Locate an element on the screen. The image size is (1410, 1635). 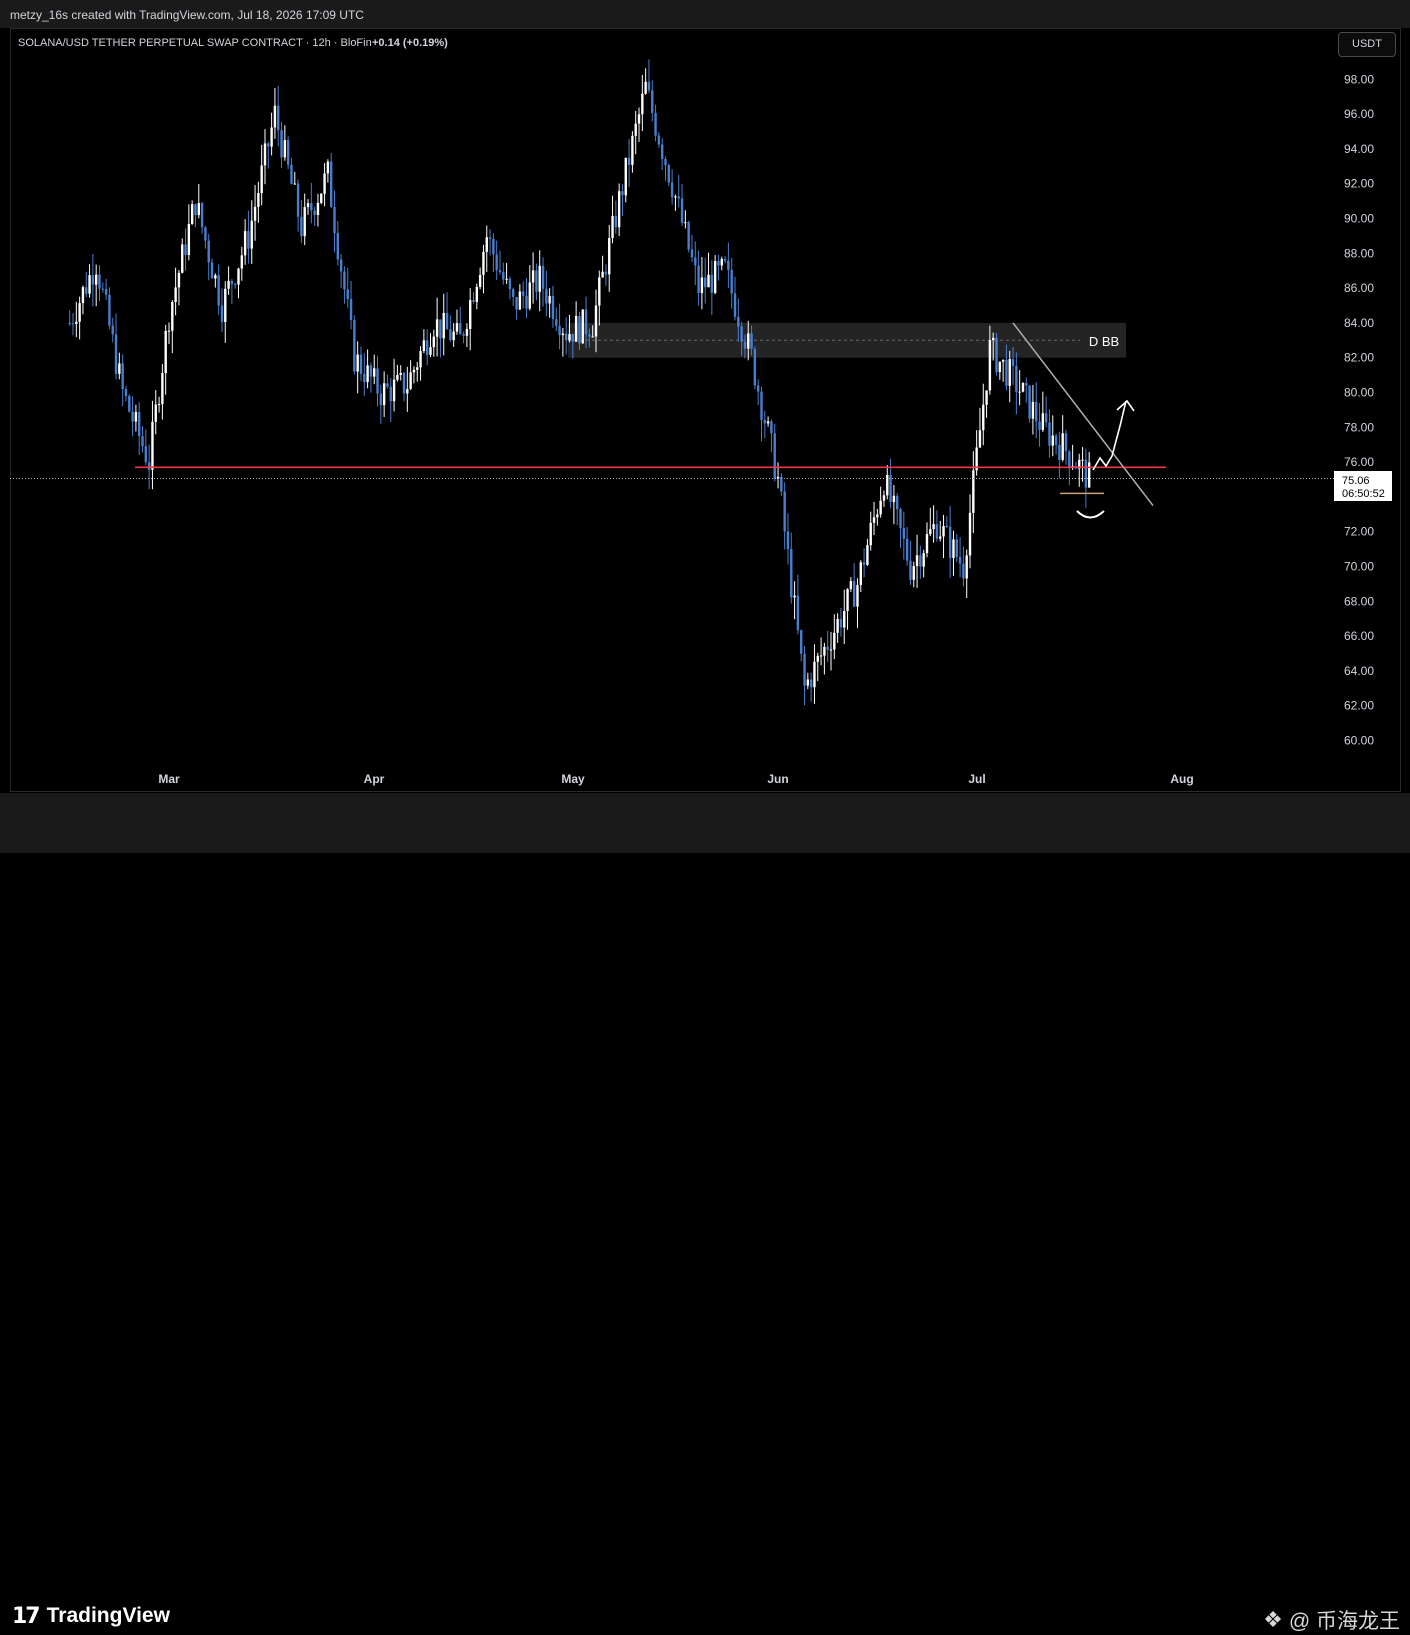
y-tick-label: 88.00 is located at coordinates (1359, 253).